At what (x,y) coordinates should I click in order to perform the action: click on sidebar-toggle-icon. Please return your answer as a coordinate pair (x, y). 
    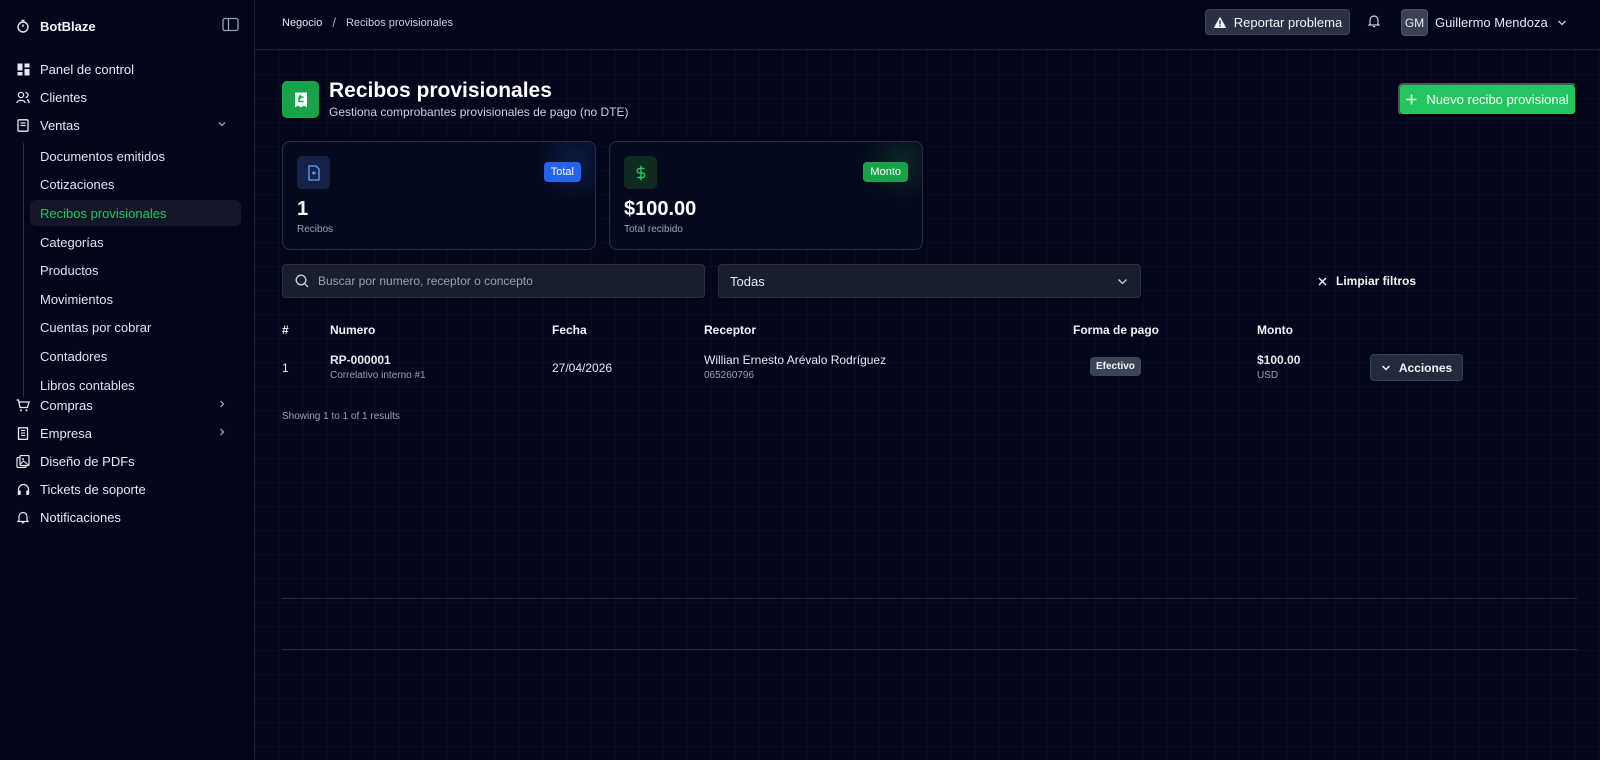
    Looking at the image, I should click on (231, 25).